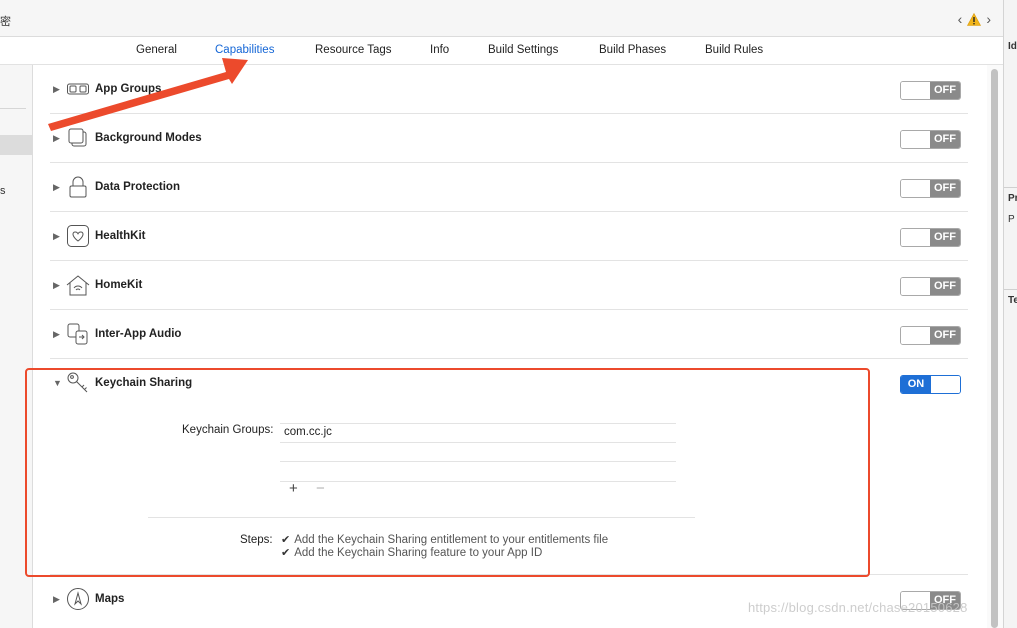  What do you see at coordinates (439, 50) in the screenshot?
I see `tab-info: Info` at bounding box center [439, 50].